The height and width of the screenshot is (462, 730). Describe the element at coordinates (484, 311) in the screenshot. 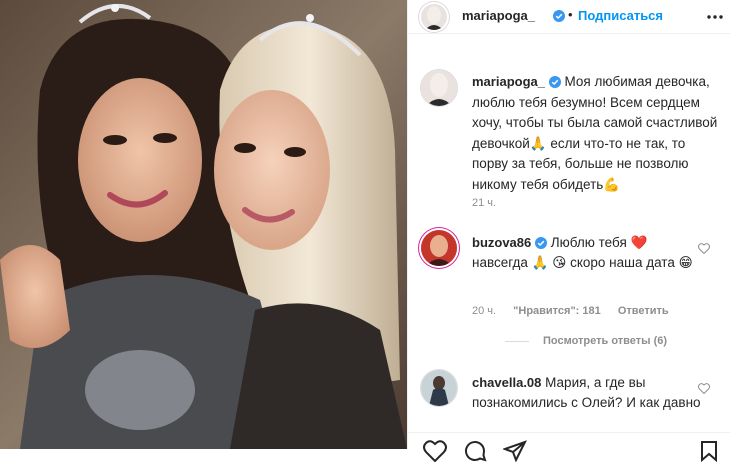

I see `comment-time: 20 ч.` at that location.